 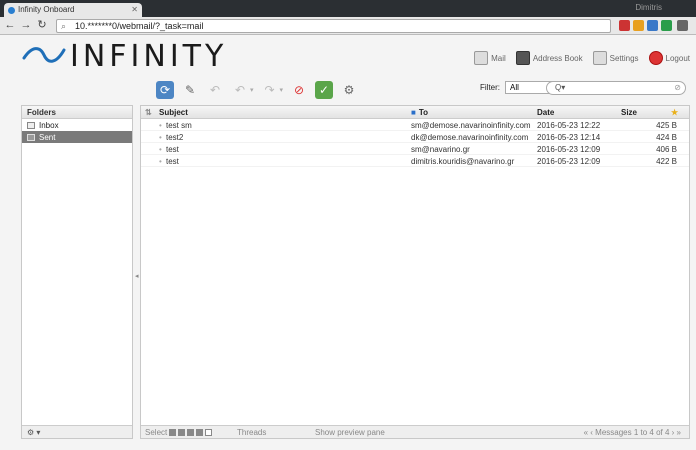 What do you see at coordinates (46, 9) in the screenshot?
I see `tab-title: Infinity Onboard` at bounding box center [46, 9].